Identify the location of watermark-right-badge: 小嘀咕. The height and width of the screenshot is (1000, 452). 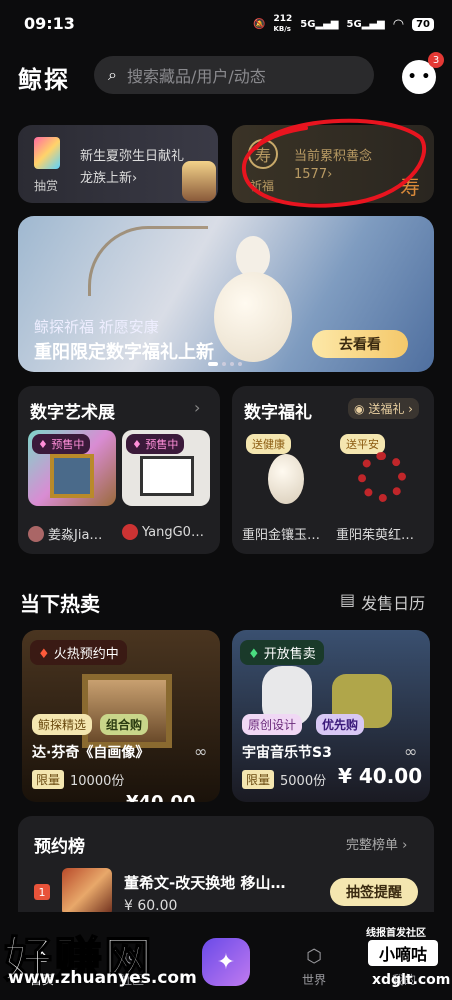
(403, 953).